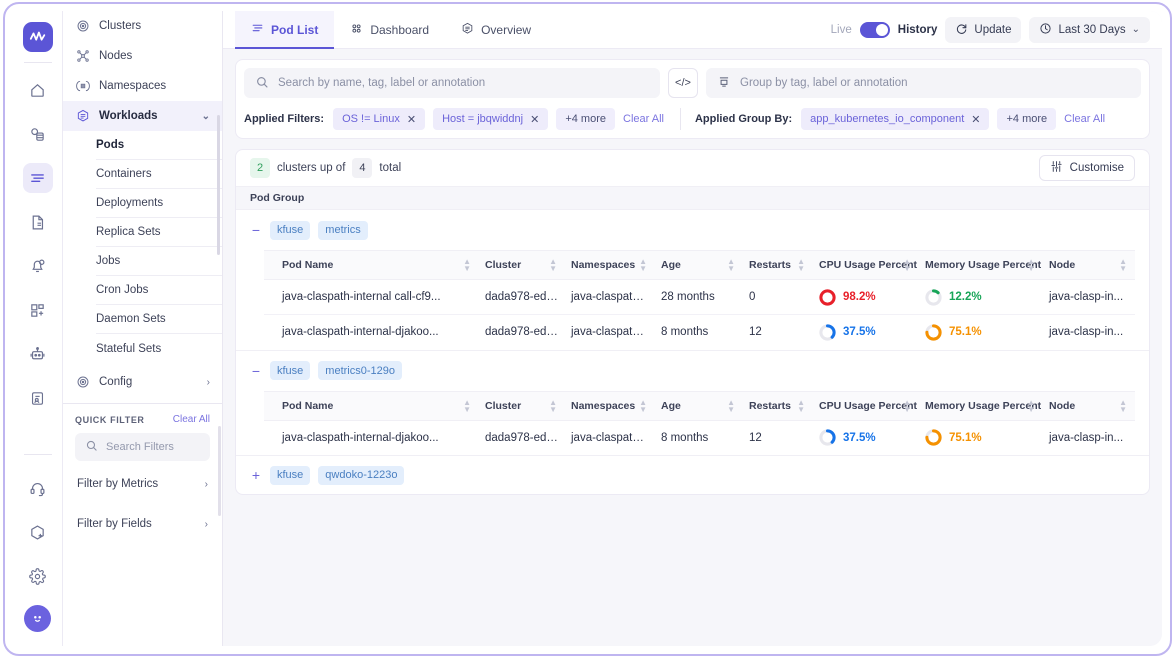 The image size is (1175, 659). Describe the element at coordinates (37, 37) in the screenshot. I see `logo-mark` at that location.